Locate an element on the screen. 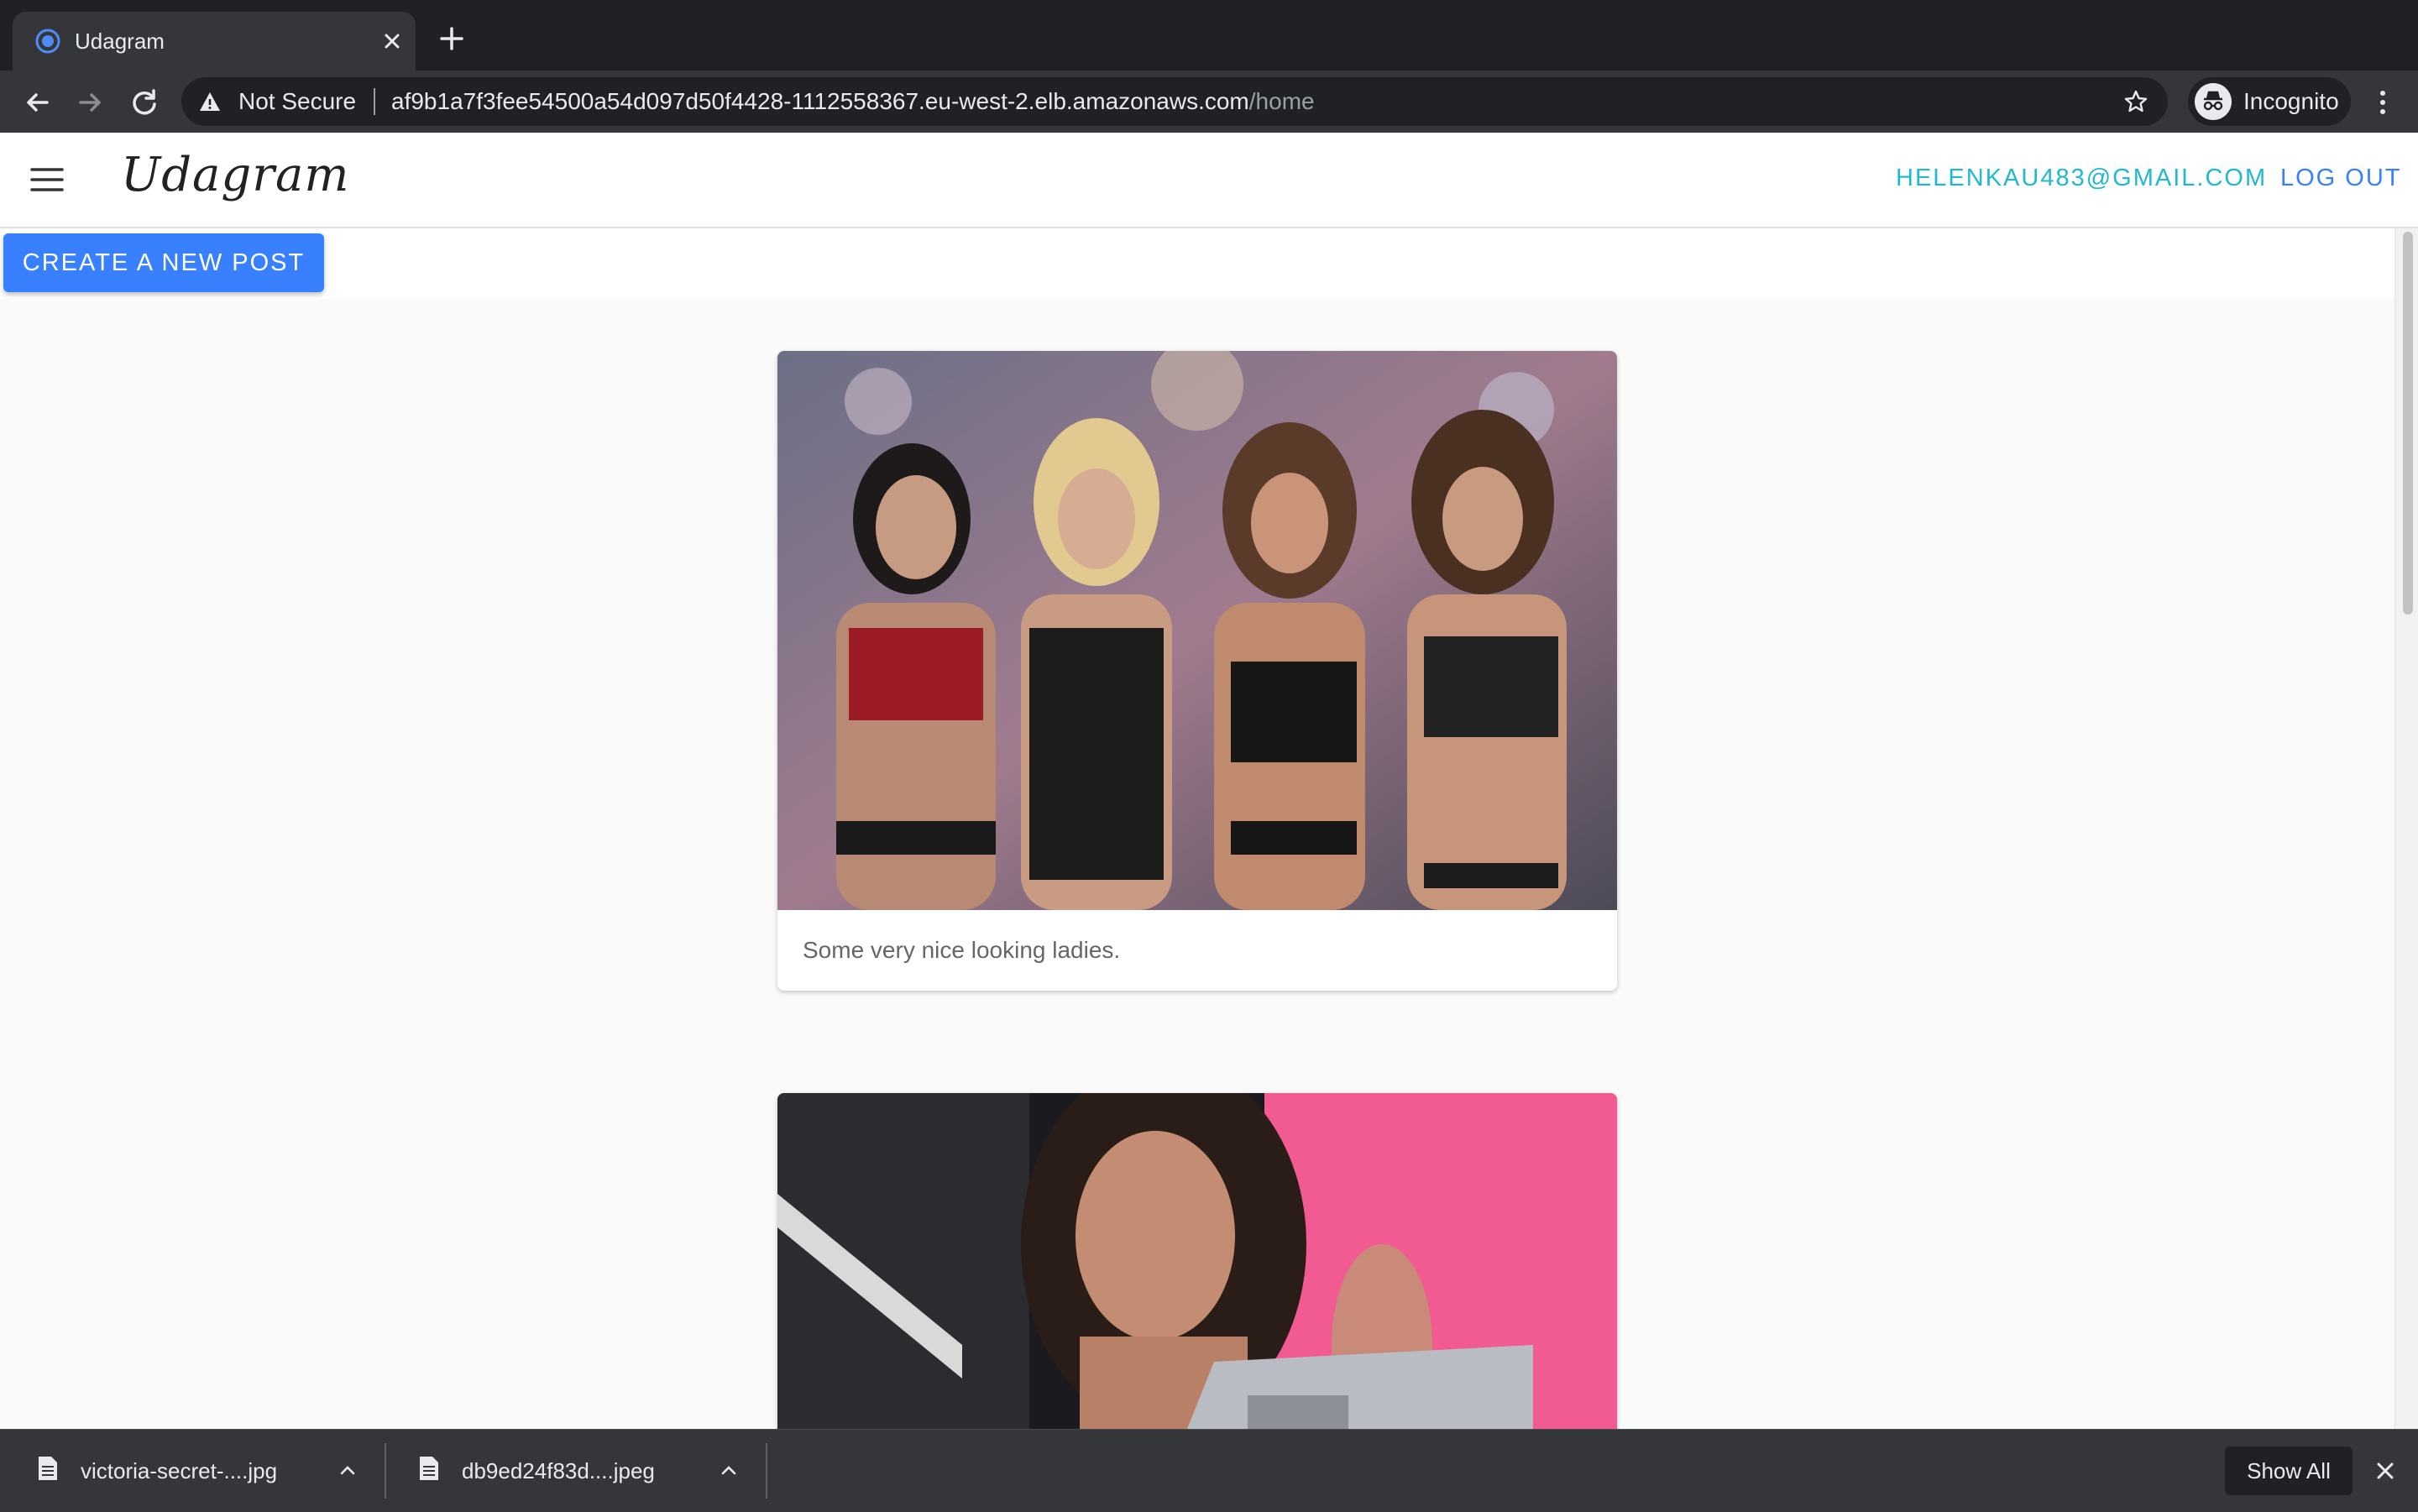 The width and height of the screenshot is (2418, 1512). post-card is located at coordinates (1197, 1261).